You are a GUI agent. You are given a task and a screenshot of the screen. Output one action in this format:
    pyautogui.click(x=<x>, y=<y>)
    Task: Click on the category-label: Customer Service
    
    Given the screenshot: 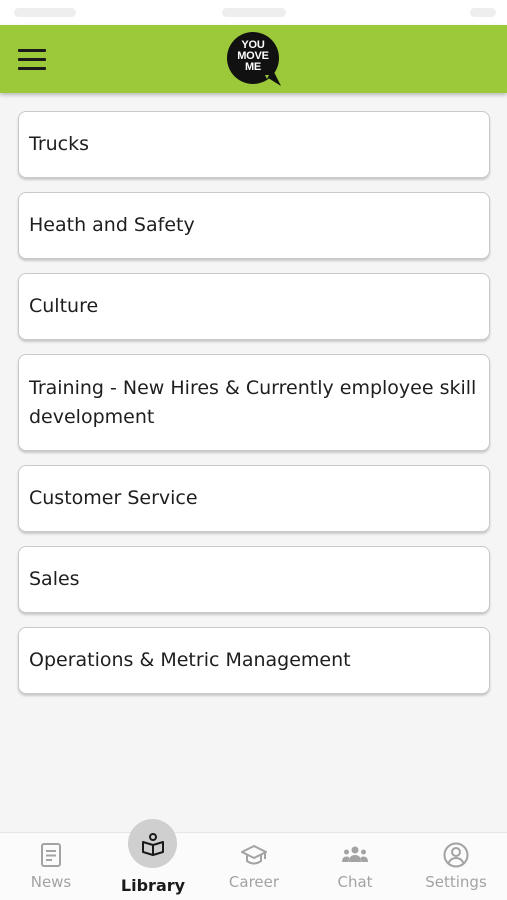 What is the action you would take?
    pyautogui.click(x=113, y=498)
    